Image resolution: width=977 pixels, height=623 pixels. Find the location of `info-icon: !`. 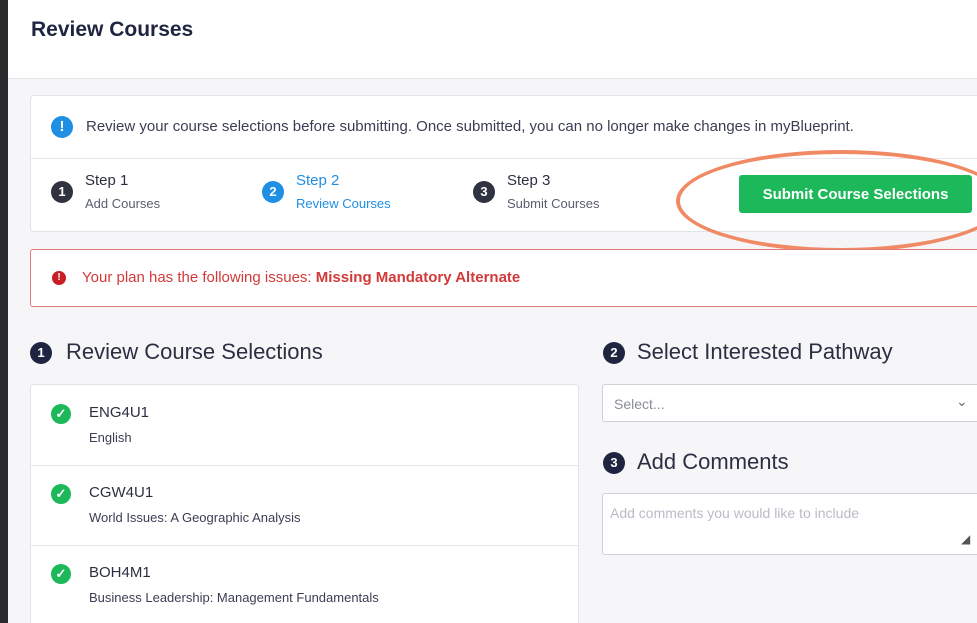

info-icon: ! is located at coordinates (62, 127).